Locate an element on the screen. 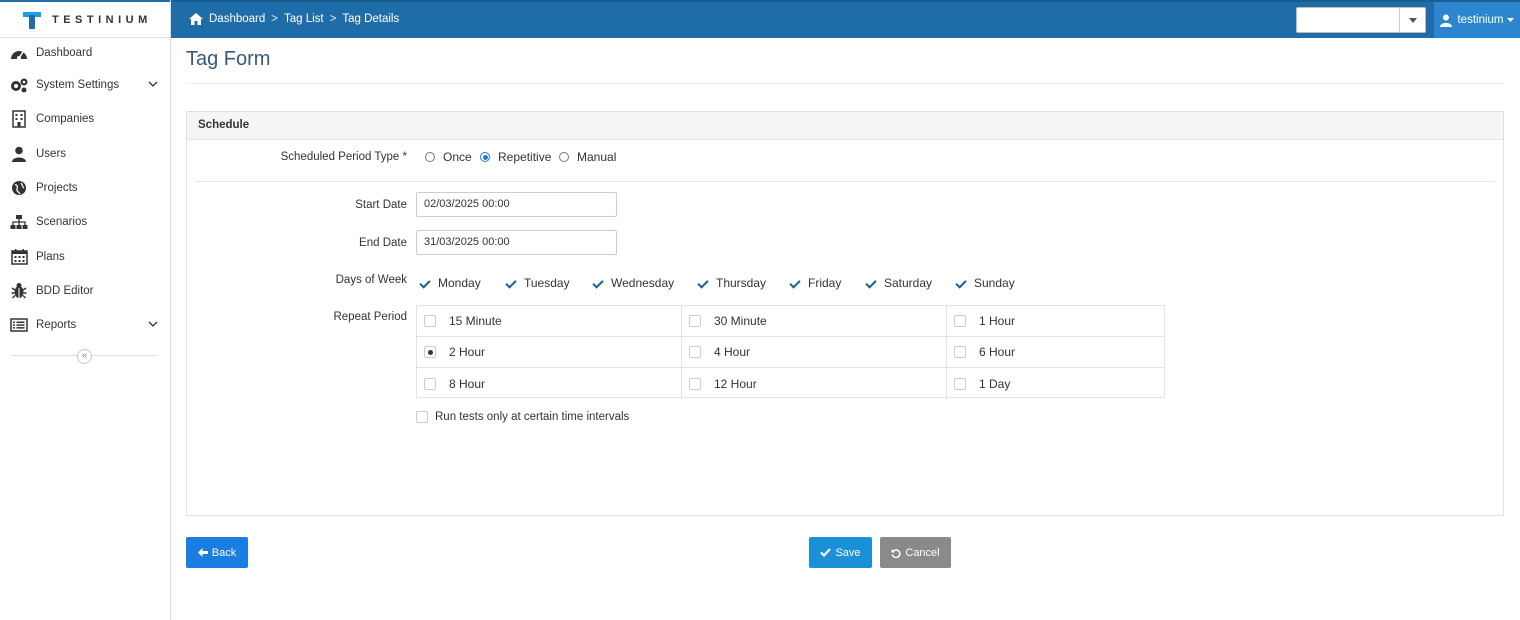 The width and height of the screenshot is (1520, 620). radio-label: Manual is located at coordinates (597, 157).